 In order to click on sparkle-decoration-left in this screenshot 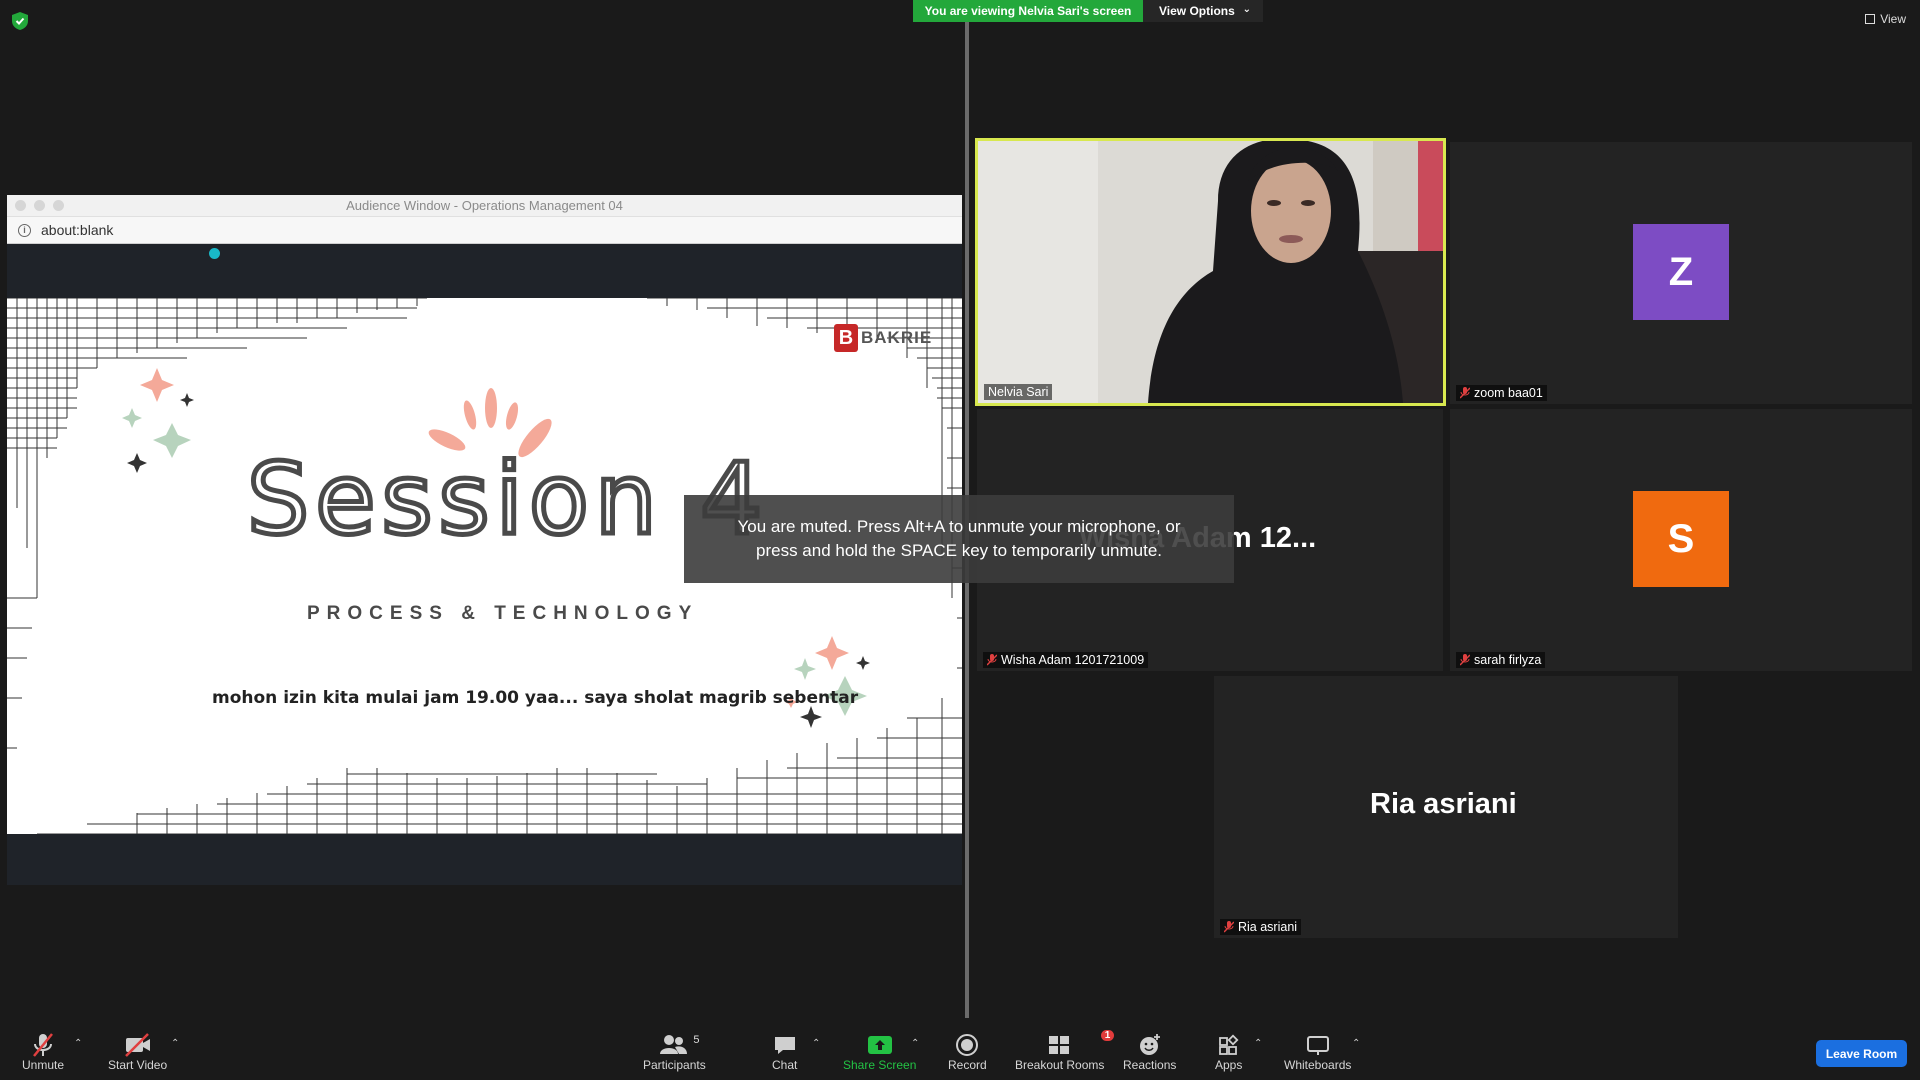, I will do `click(158, 420)`.